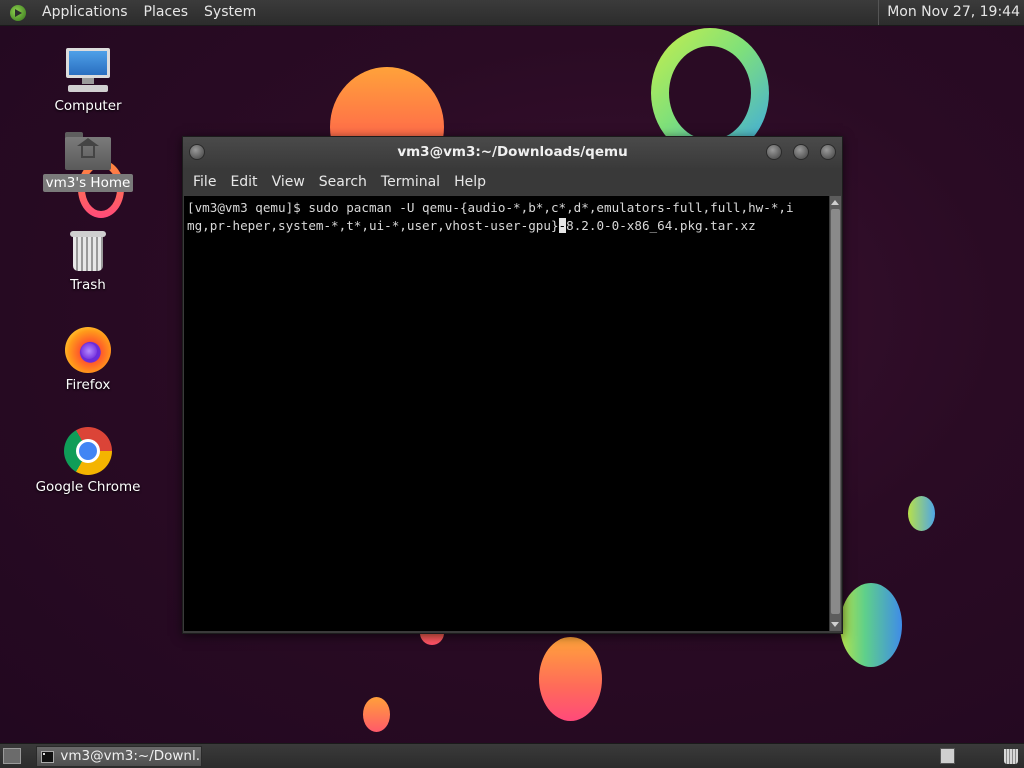  I want to click on terminal-icon, so click(48, 756).